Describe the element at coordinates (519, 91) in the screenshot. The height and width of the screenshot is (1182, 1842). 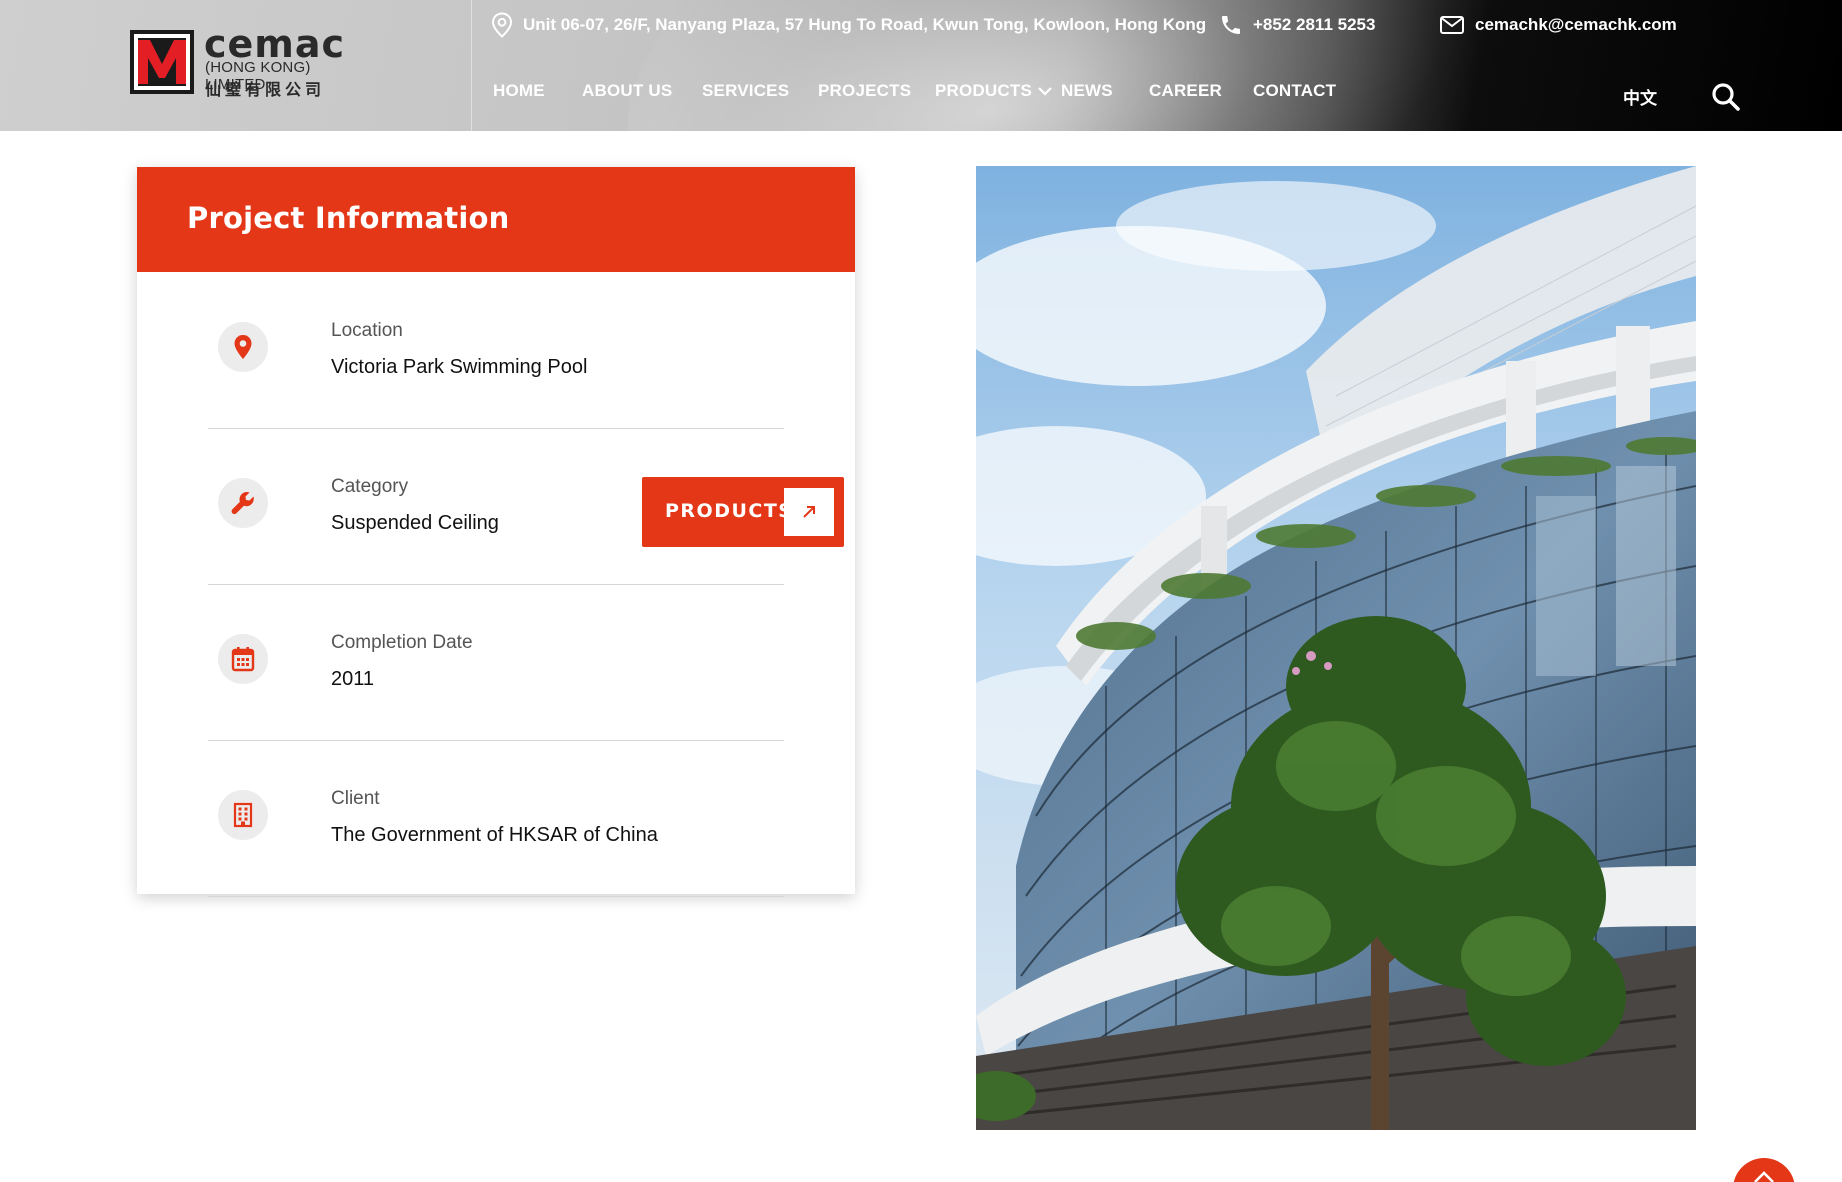
I see `nav-home: HOME` at that location.